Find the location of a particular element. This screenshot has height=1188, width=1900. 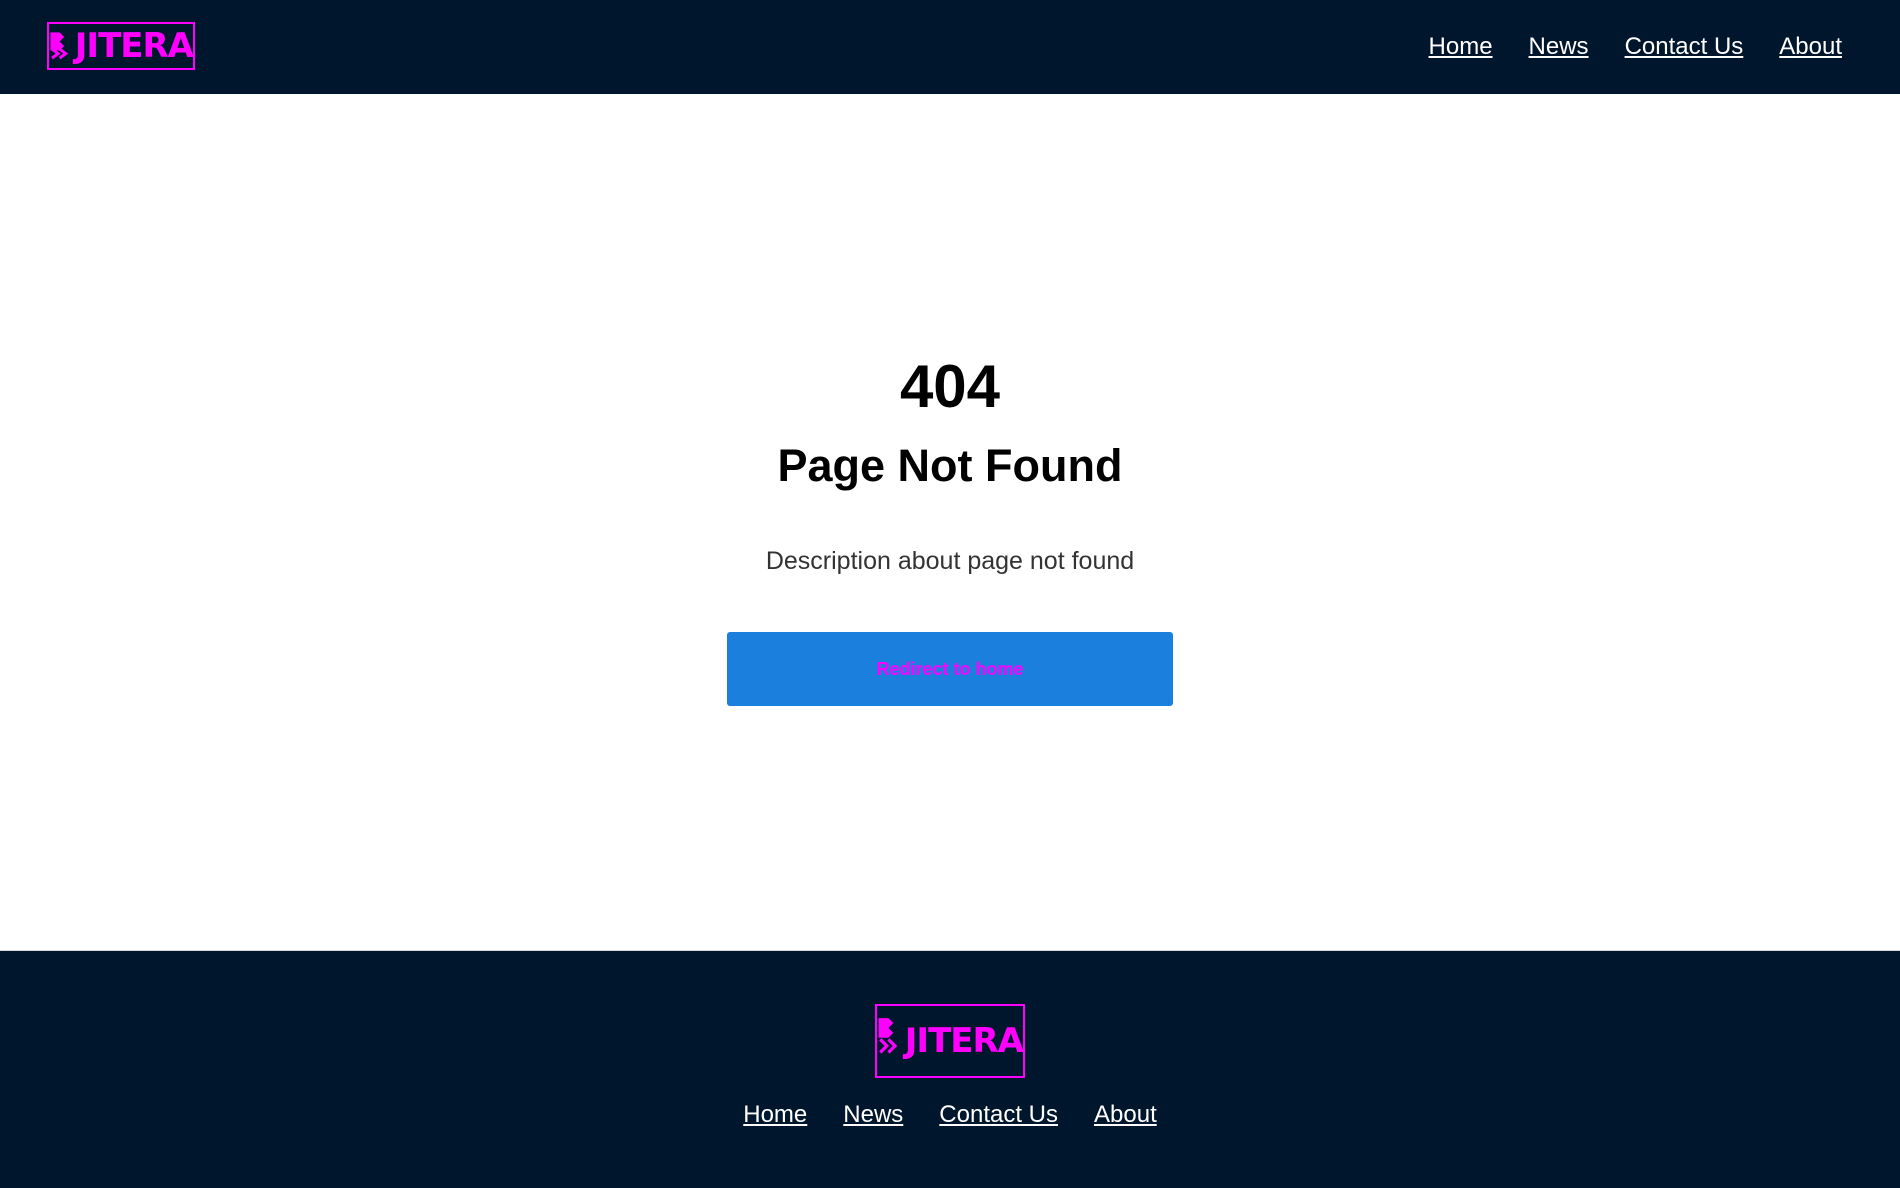

nav-about: About is located at coordinates (1810, 47).